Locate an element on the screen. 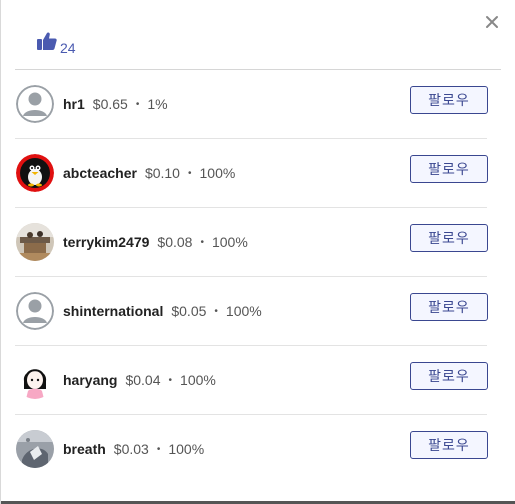 The height and width of the screenshot is (504, 515). list-item: terrykim2479 $0.08 • 100% 팔로우 is located at coordinates (251, 242).